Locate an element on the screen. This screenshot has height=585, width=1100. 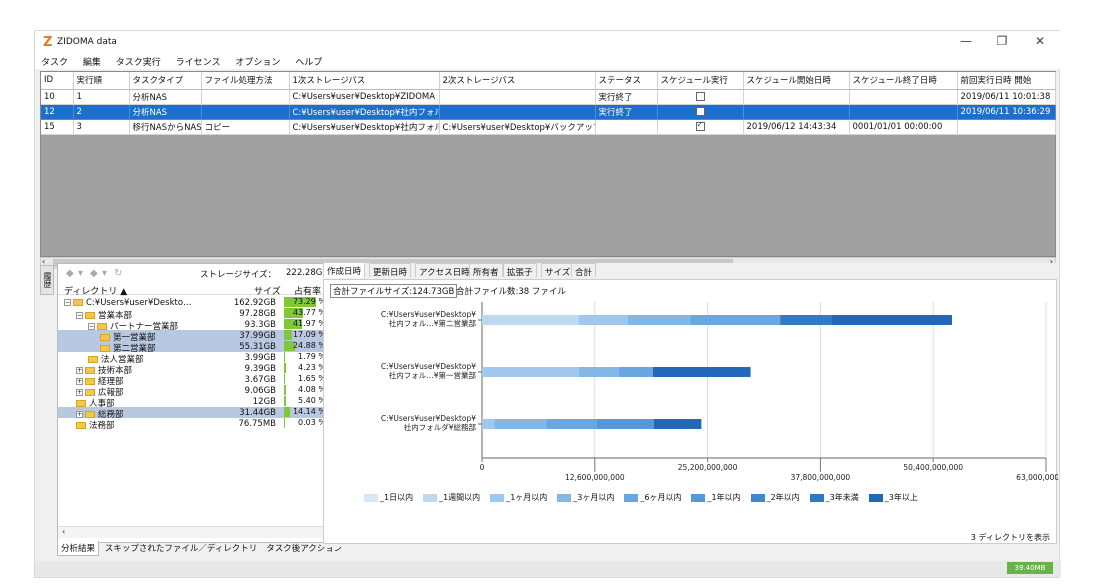
menu-task: タスク is located at coordinates (54, 60).